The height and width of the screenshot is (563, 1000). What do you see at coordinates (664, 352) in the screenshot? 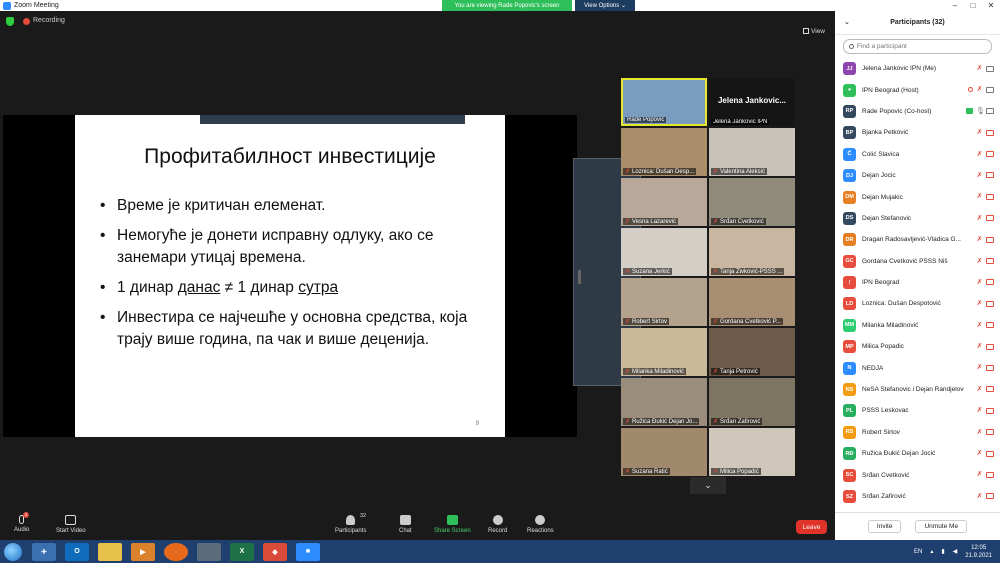
I see `video-tile: ✗ Milanka Miladinović` at bounding box center [664, 352].